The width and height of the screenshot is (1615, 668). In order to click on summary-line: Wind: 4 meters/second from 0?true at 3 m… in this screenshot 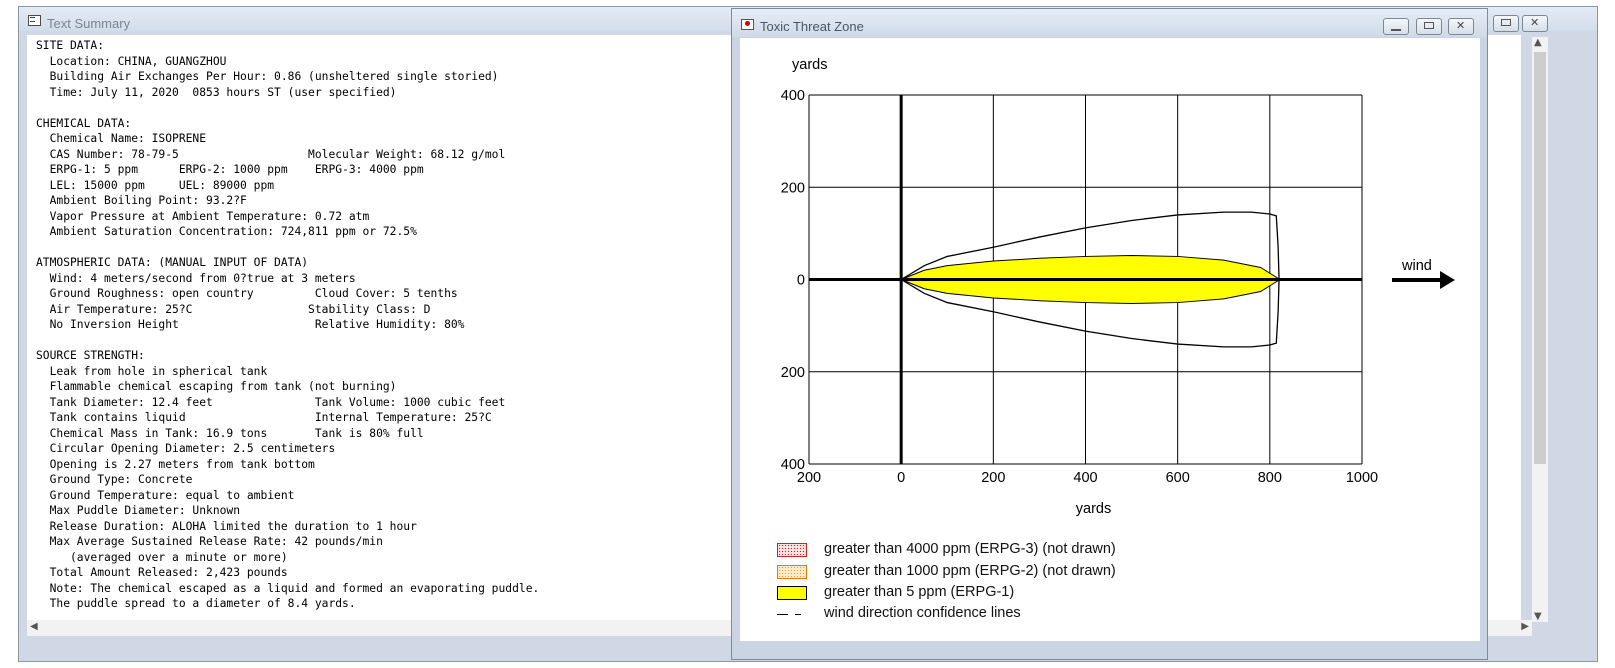, I will do `click(202, 278)`.